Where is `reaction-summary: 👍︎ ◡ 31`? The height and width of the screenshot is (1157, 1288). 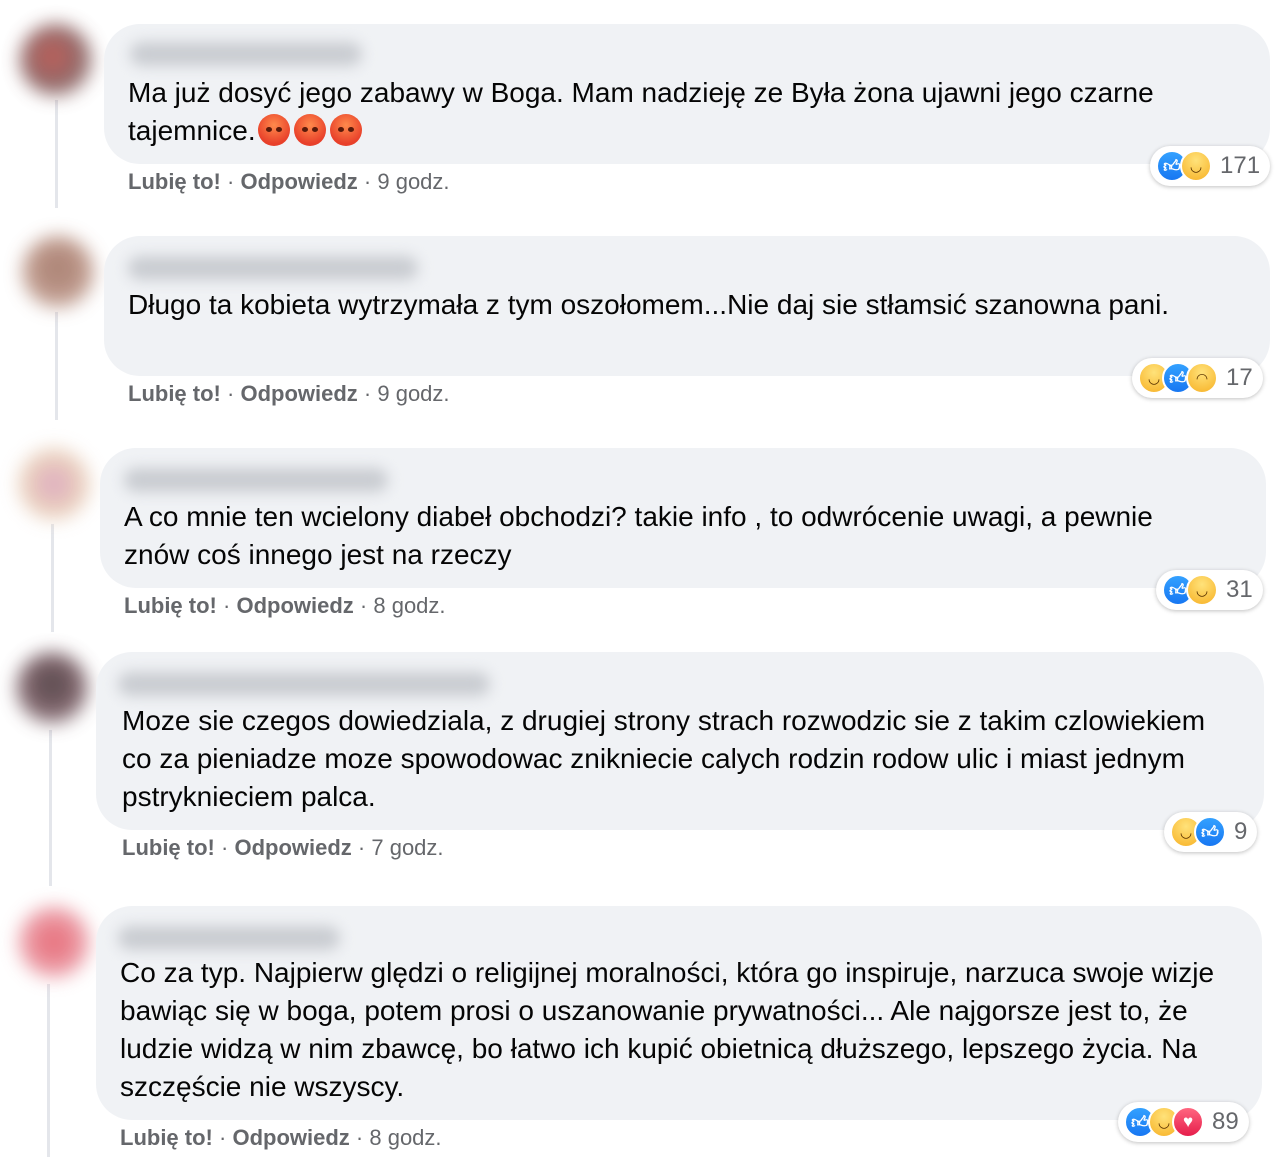 reaction-summary: 👍︎ ◡ 31 is located at coordinates (1209, 590).